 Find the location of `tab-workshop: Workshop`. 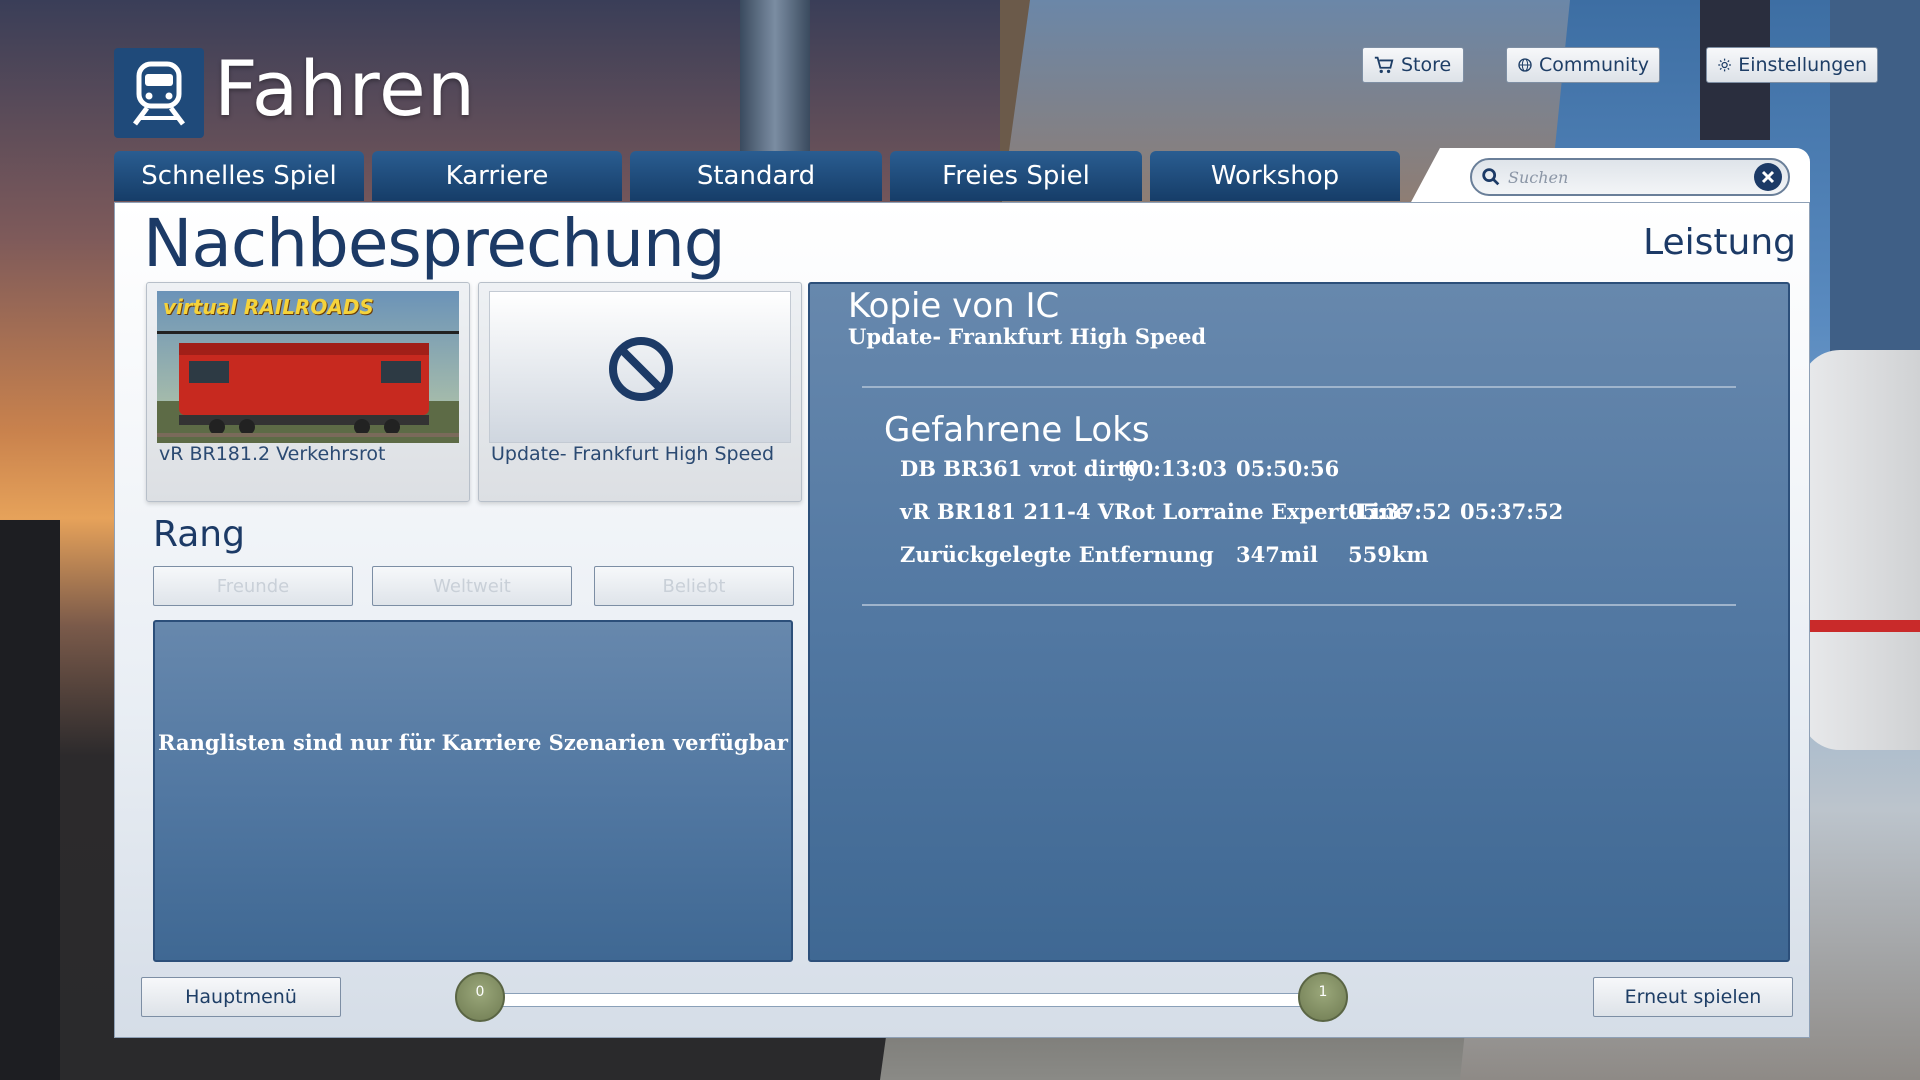

tab-workshop: Workshop is located at coordinates (1275, 176).